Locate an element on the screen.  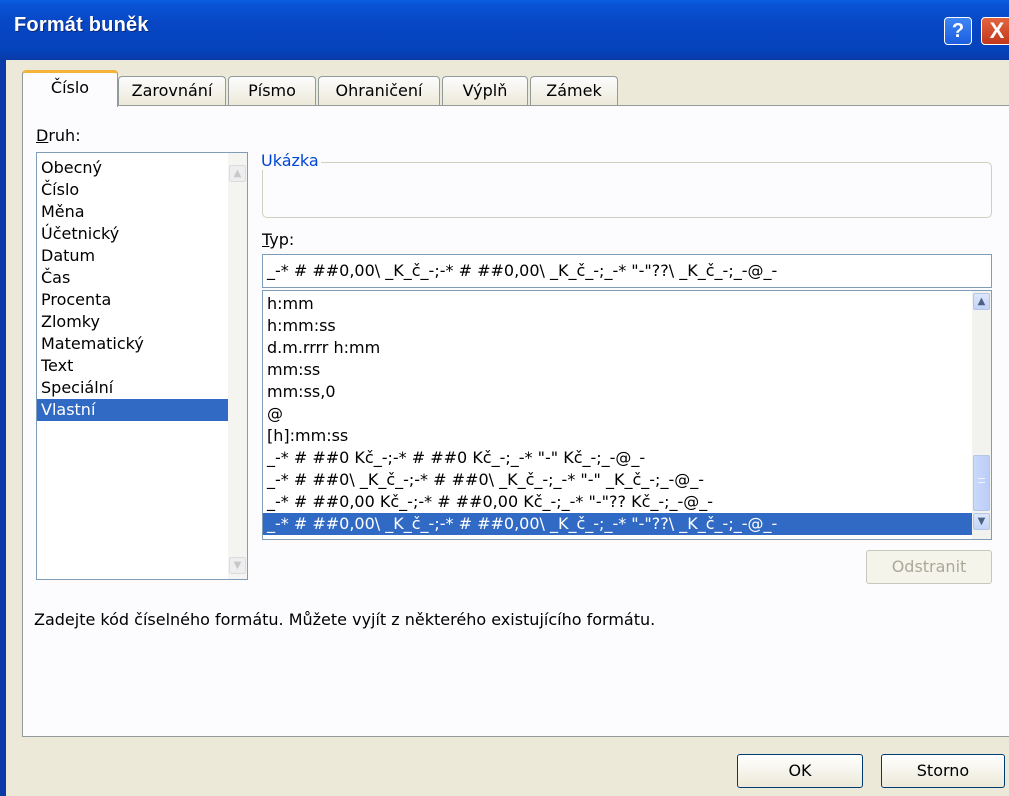
title-bar: Formát buněk ? X is located at coordinates (504, 30).